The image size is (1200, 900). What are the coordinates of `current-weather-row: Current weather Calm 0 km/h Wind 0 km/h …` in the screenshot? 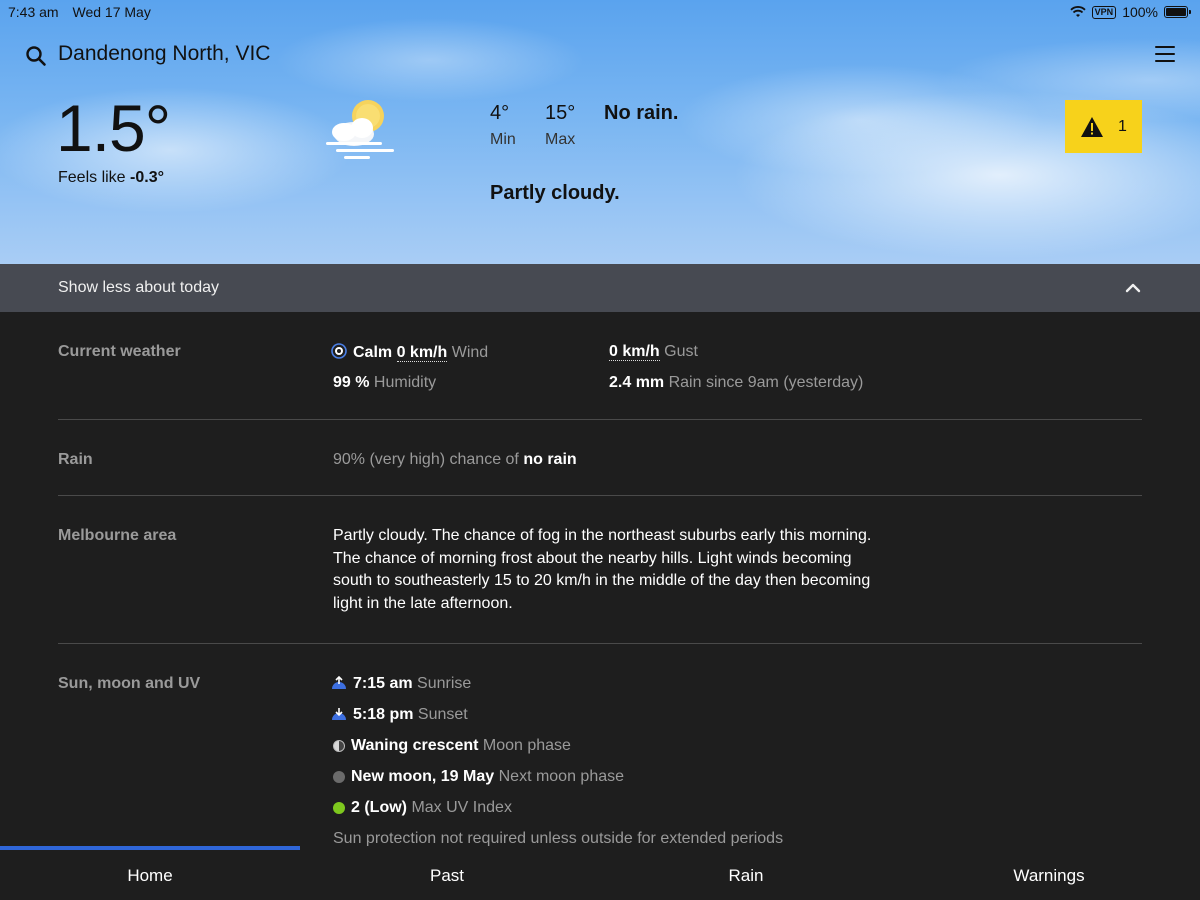 It's located at (600, 378).